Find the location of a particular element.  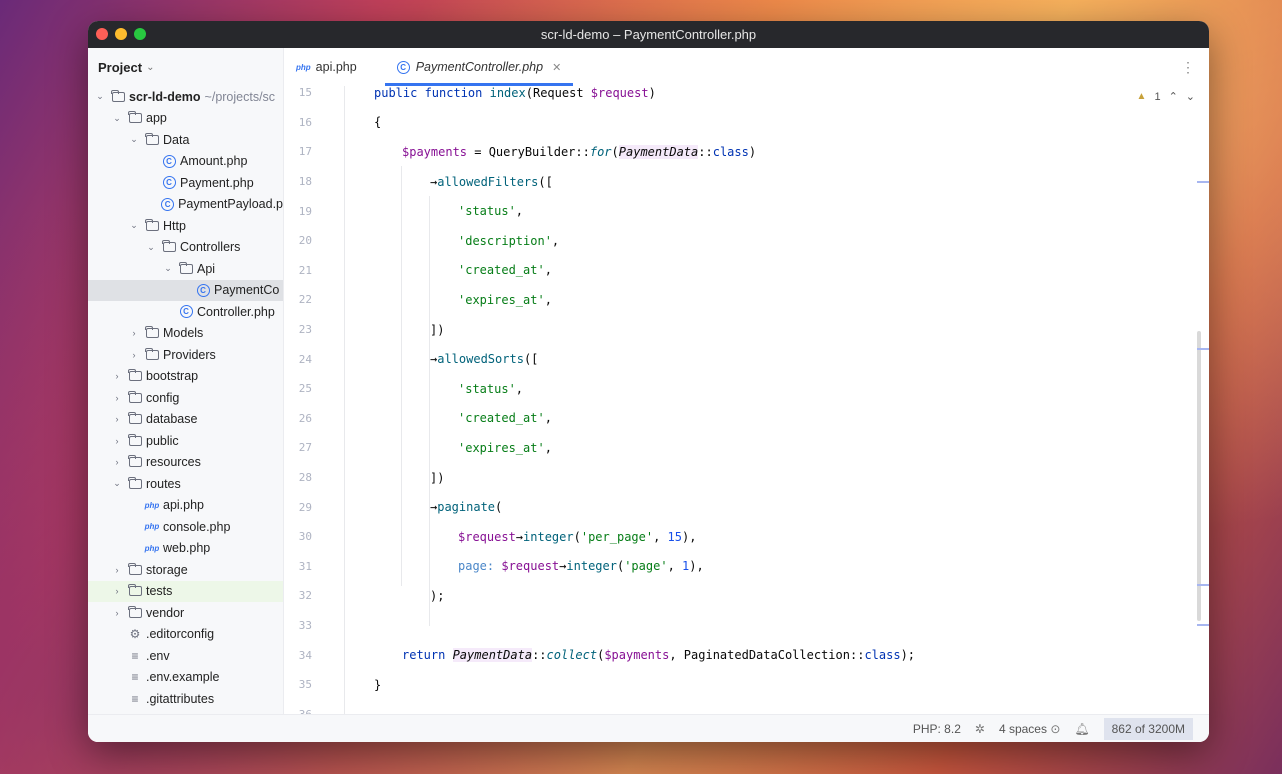

code-token: → is located at coordinates (519, 536).